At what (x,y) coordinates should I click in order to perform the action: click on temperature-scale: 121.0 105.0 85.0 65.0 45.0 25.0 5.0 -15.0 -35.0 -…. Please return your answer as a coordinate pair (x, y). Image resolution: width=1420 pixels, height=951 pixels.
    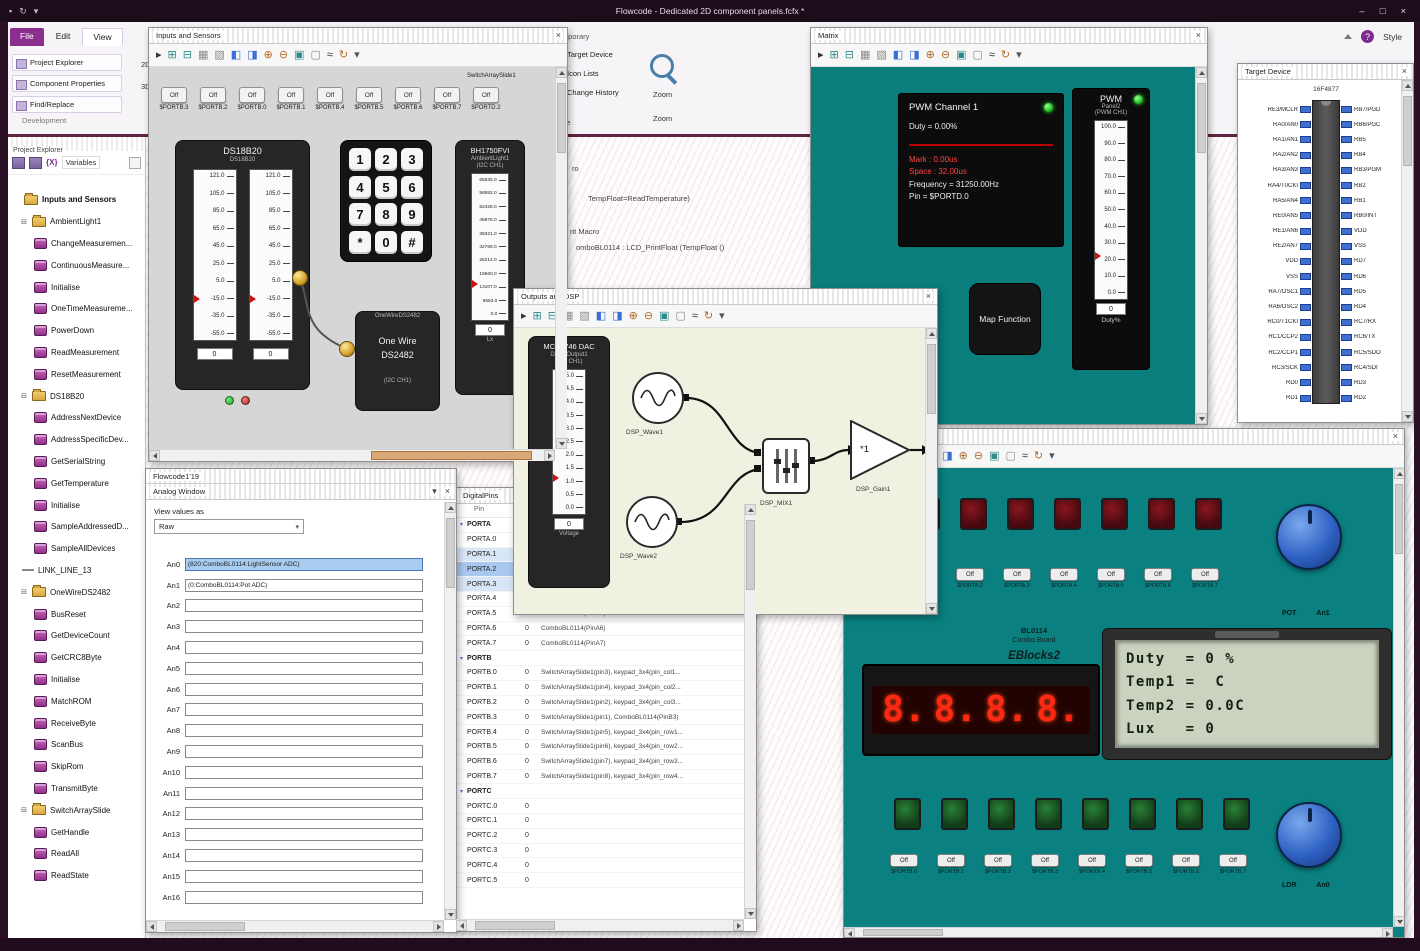
    Looking at the image, I should click on (214, 255).